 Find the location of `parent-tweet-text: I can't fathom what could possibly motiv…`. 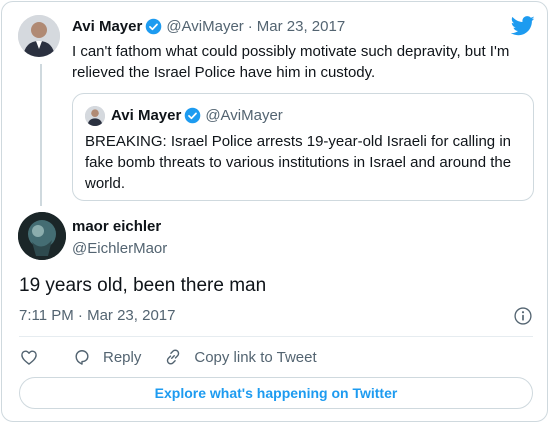

parent-tweet-text: I can't fathom what could possibly motiv… is located at coordinates (291, 62).